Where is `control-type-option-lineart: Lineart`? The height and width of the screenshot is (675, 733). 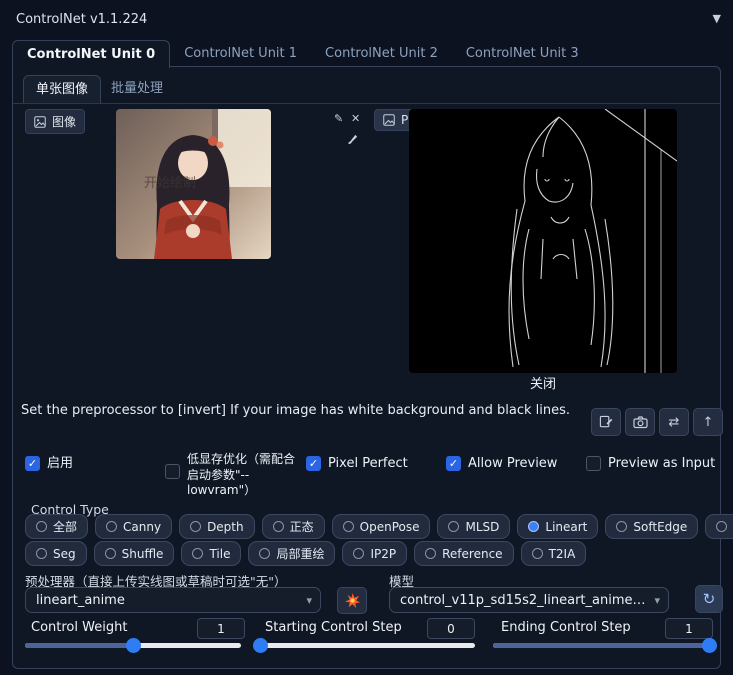 control-type-option-lineart: Lineart is located at coordinates (558, 526).